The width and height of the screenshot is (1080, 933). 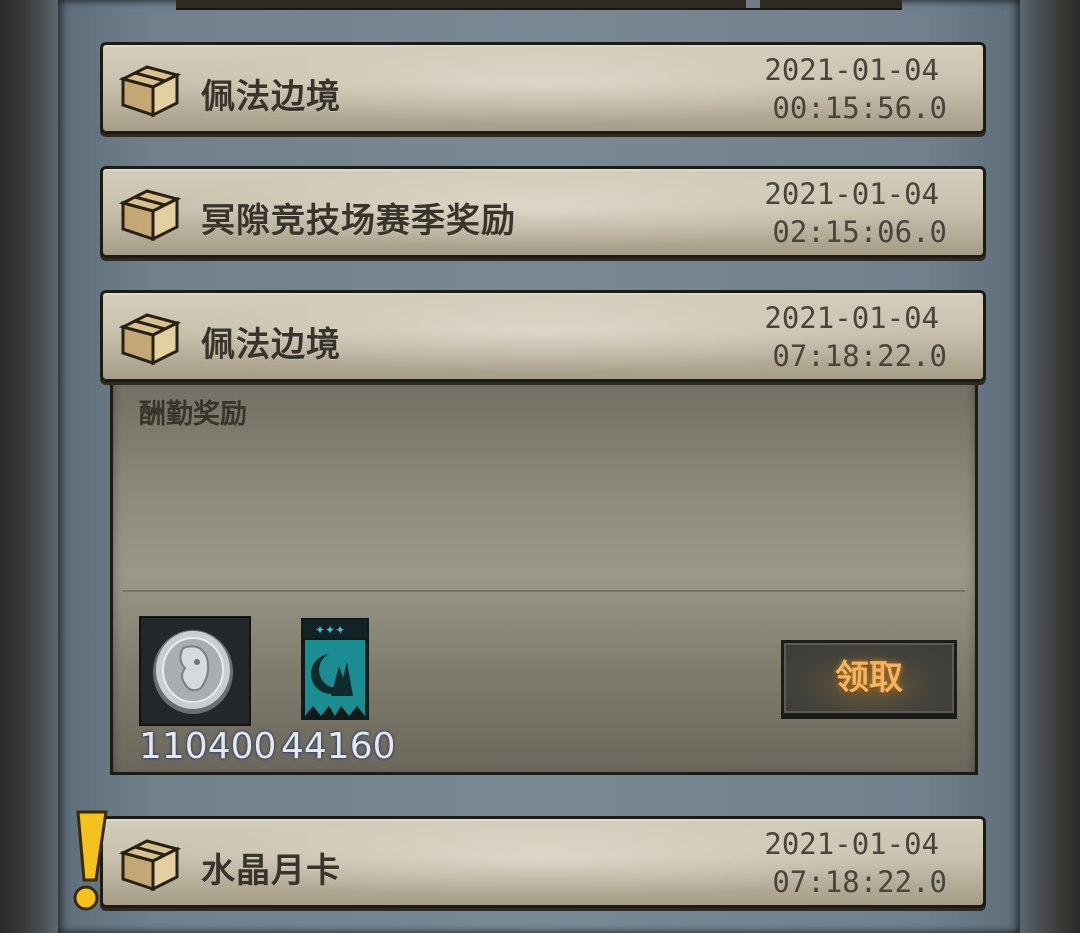 I want to click on exclamation-alert-icon, so click(x=90, y=860).